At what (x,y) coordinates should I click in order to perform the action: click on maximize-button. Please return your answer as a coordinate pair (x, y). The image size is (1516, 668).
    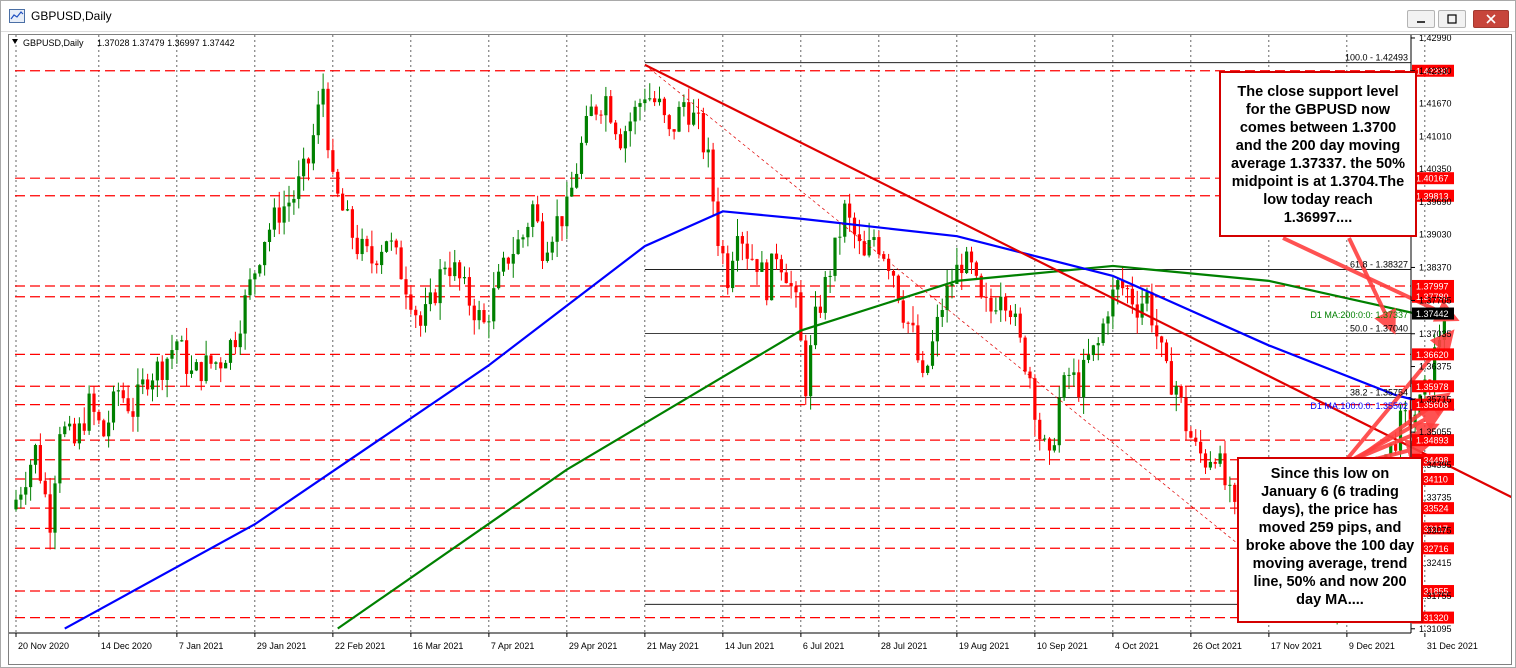
    Looking at the image, I should click on (1452, 19).